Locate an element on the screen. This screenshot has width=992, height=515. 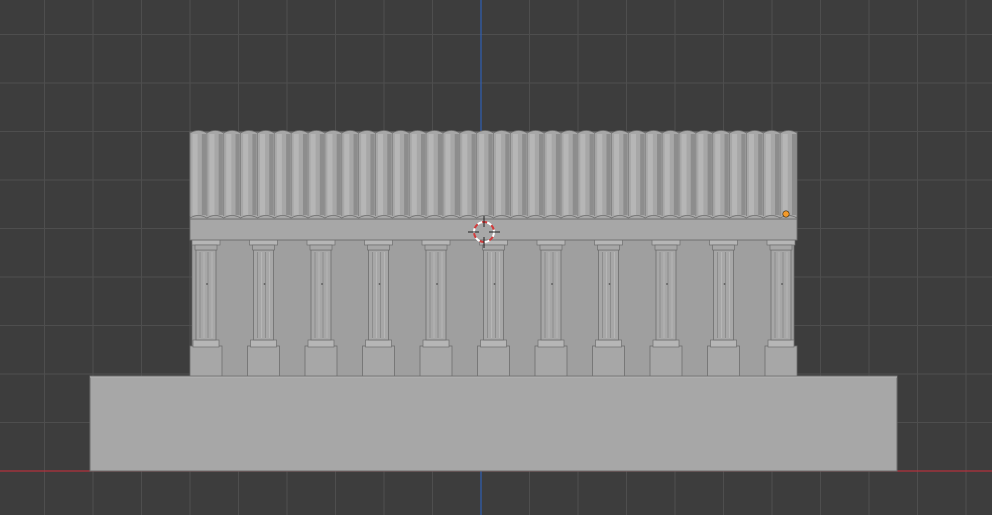
fluted-frieze is located at coordinates (493, 175).